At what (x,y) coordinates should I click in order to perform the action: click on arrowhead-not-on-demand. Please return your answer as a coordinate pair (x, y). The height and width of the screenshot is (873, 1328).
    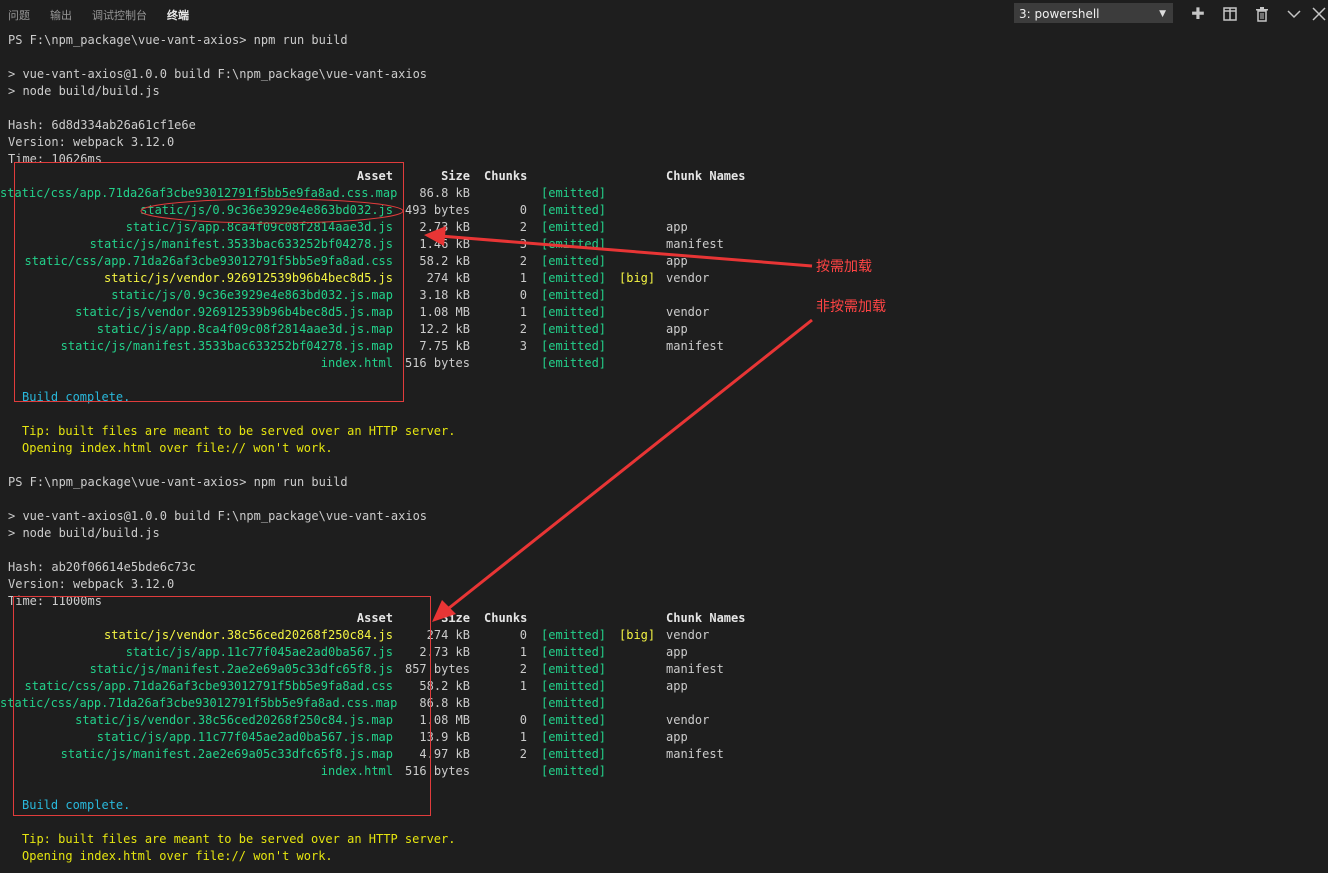
    Looking at the image, I should click on (444, 611).